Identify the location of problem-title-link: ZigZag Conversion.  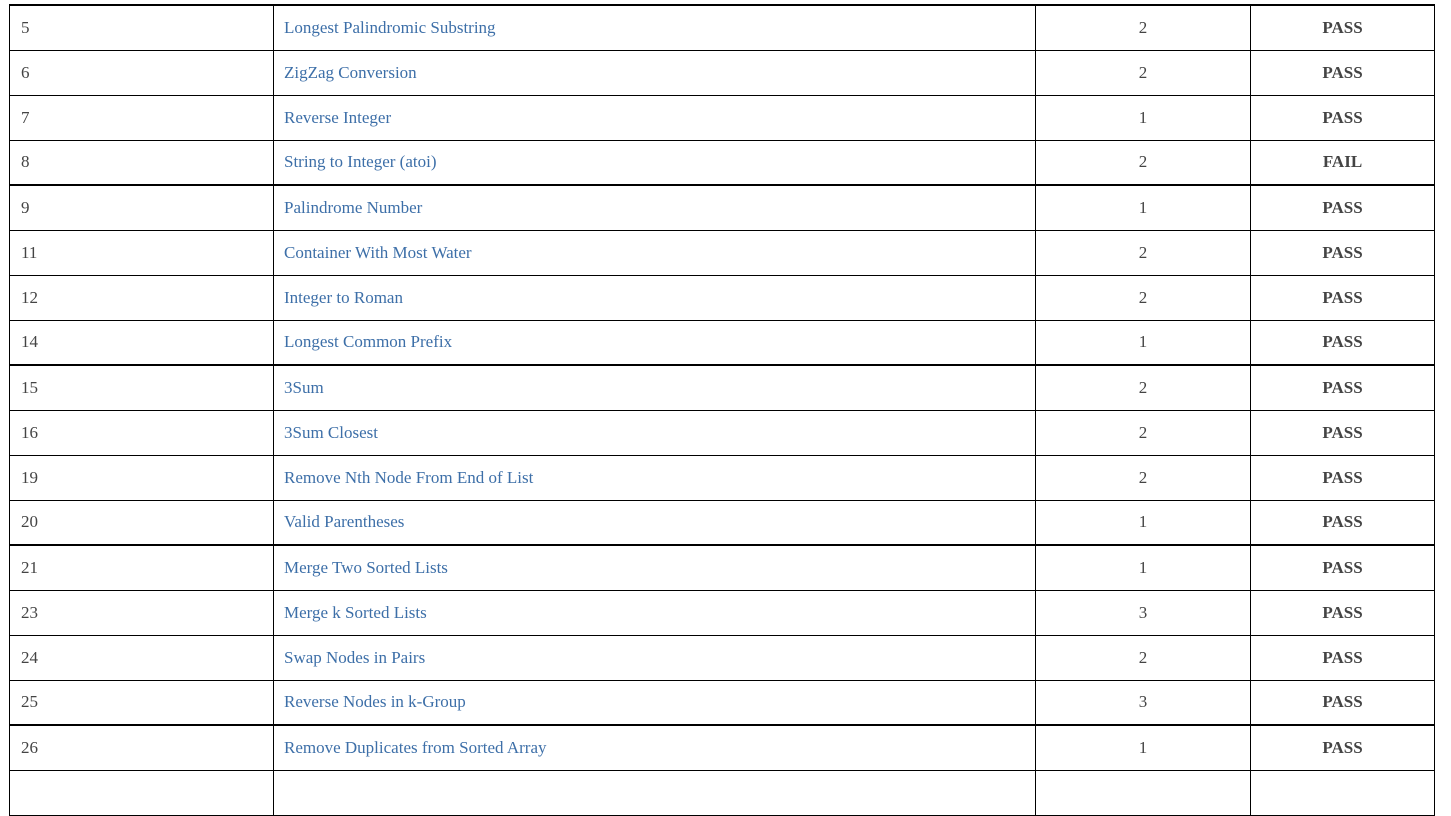
(350, 72).